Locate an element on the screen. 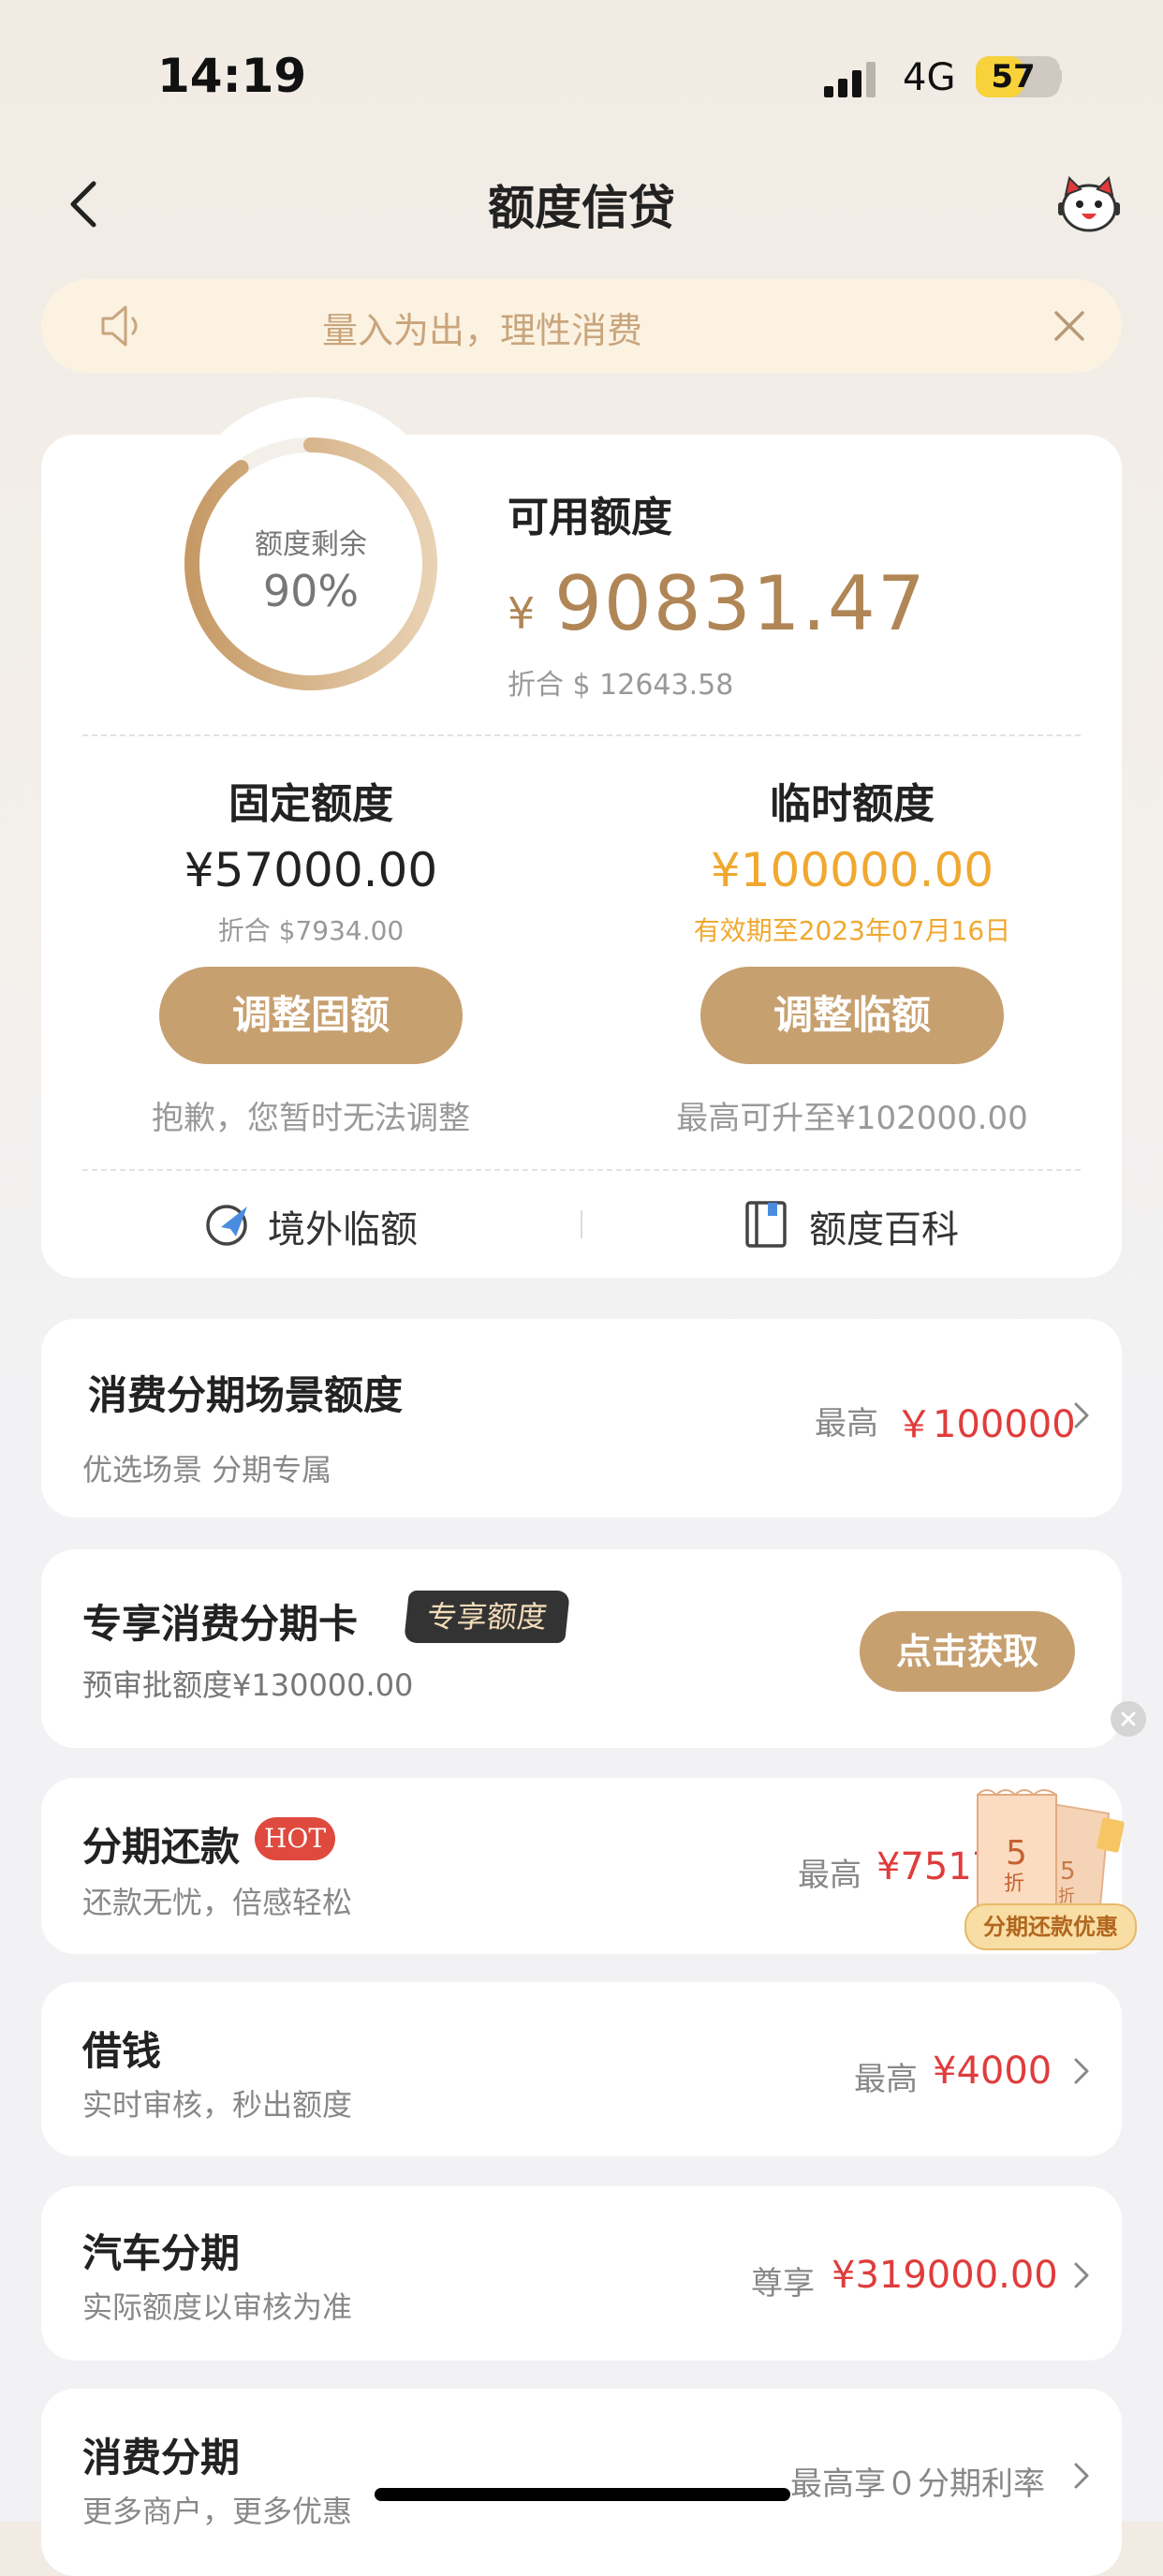 The height and width of the screenshot is (2576, 1163). fixed-credit-title: 固定额度 is located at coordinates (310, 804).